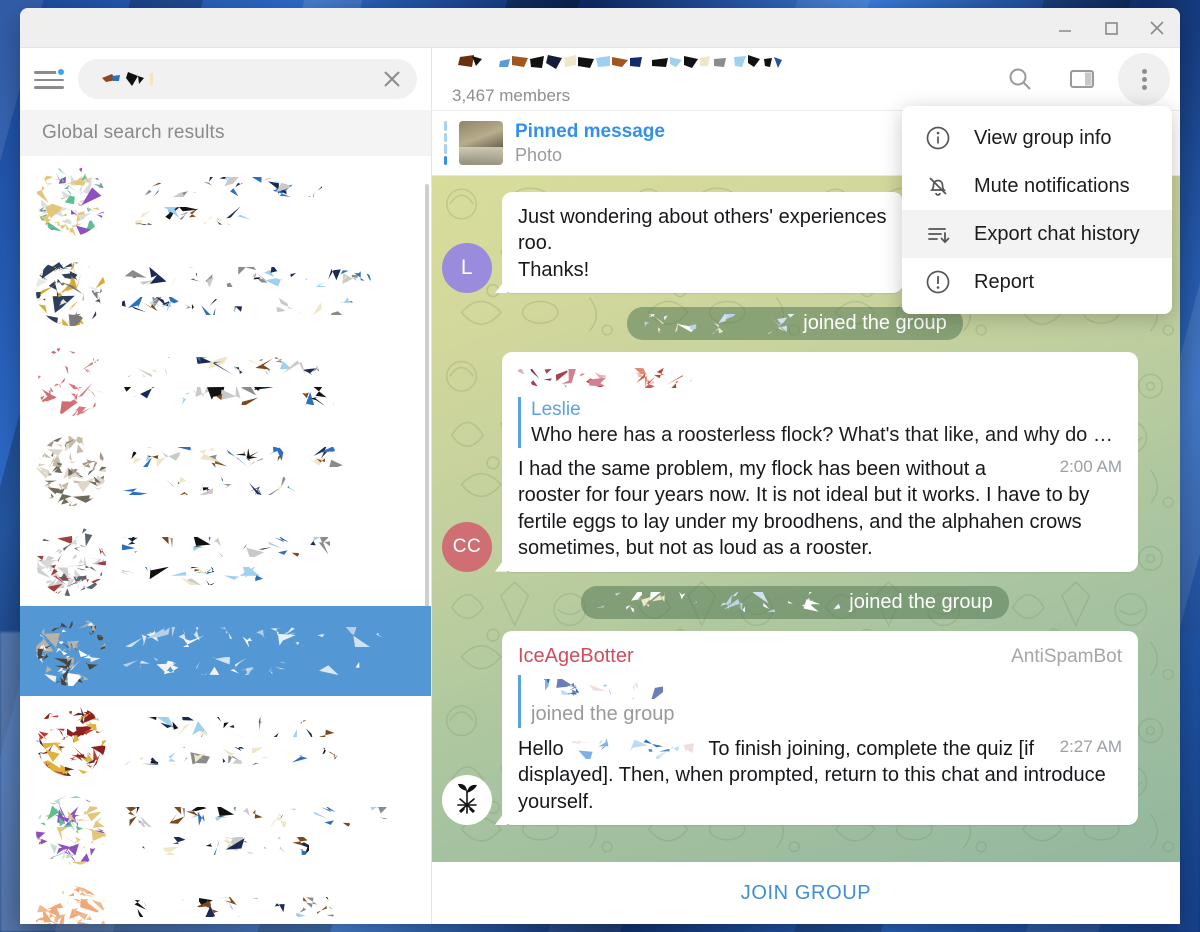 The width and height of the screenshot is (1200, 932). I want to click on service-message-pill: joined the group, so click(795, 602).